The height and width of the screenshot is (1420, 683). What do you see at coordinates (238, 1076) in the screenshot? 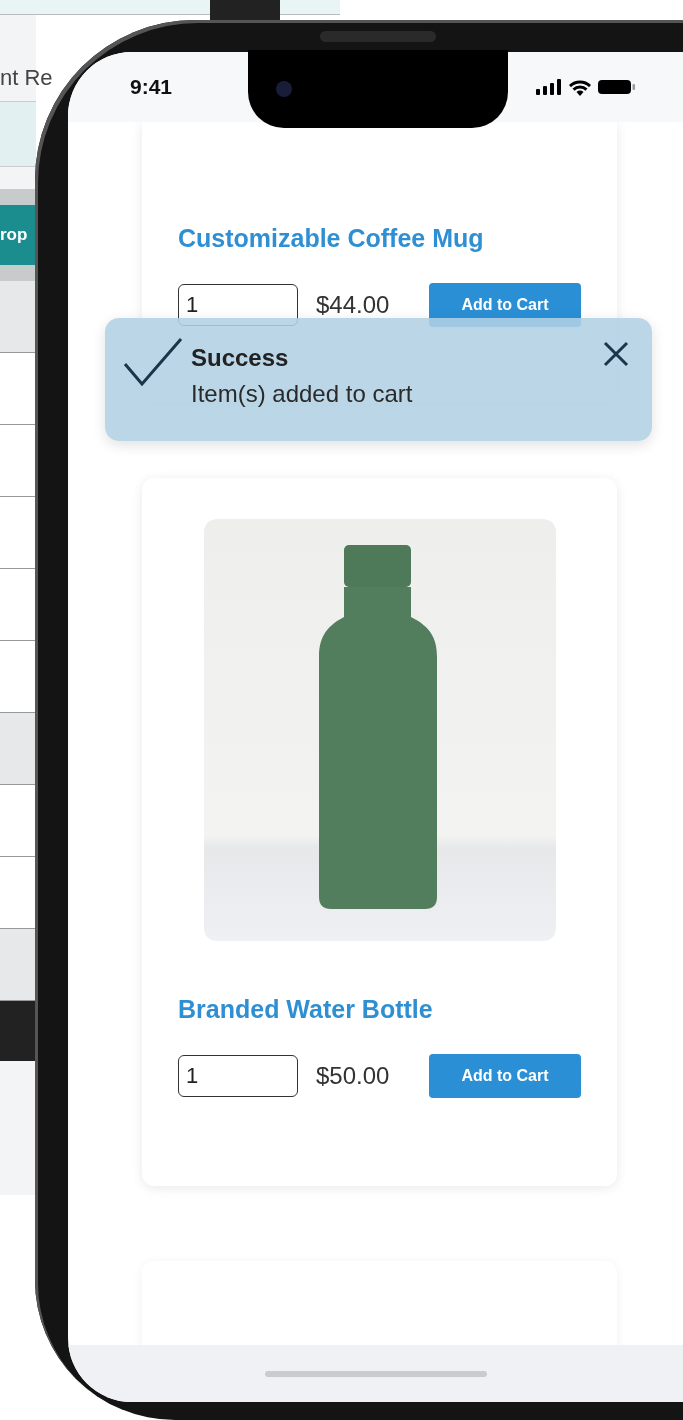
I see `quantity-field: 1` at bounding box center [238, 1076].